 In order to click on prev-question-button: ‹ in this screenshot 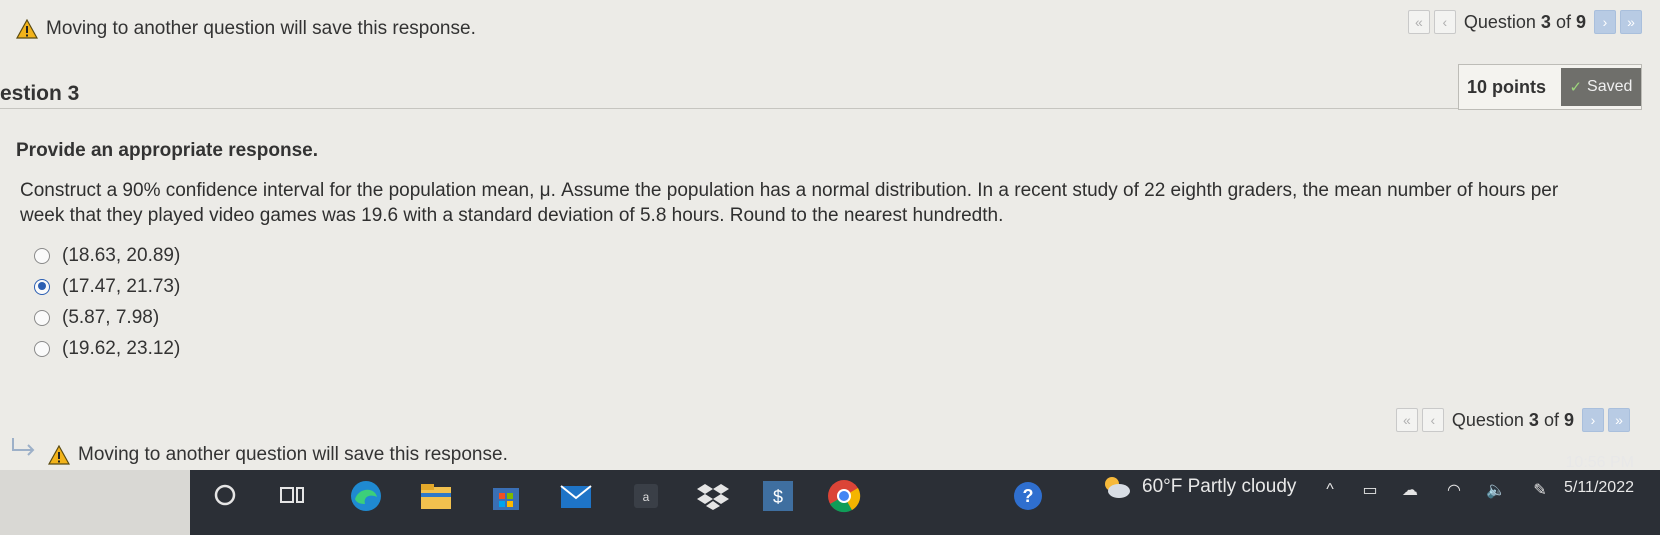, I will do `click(1444, 22)`.